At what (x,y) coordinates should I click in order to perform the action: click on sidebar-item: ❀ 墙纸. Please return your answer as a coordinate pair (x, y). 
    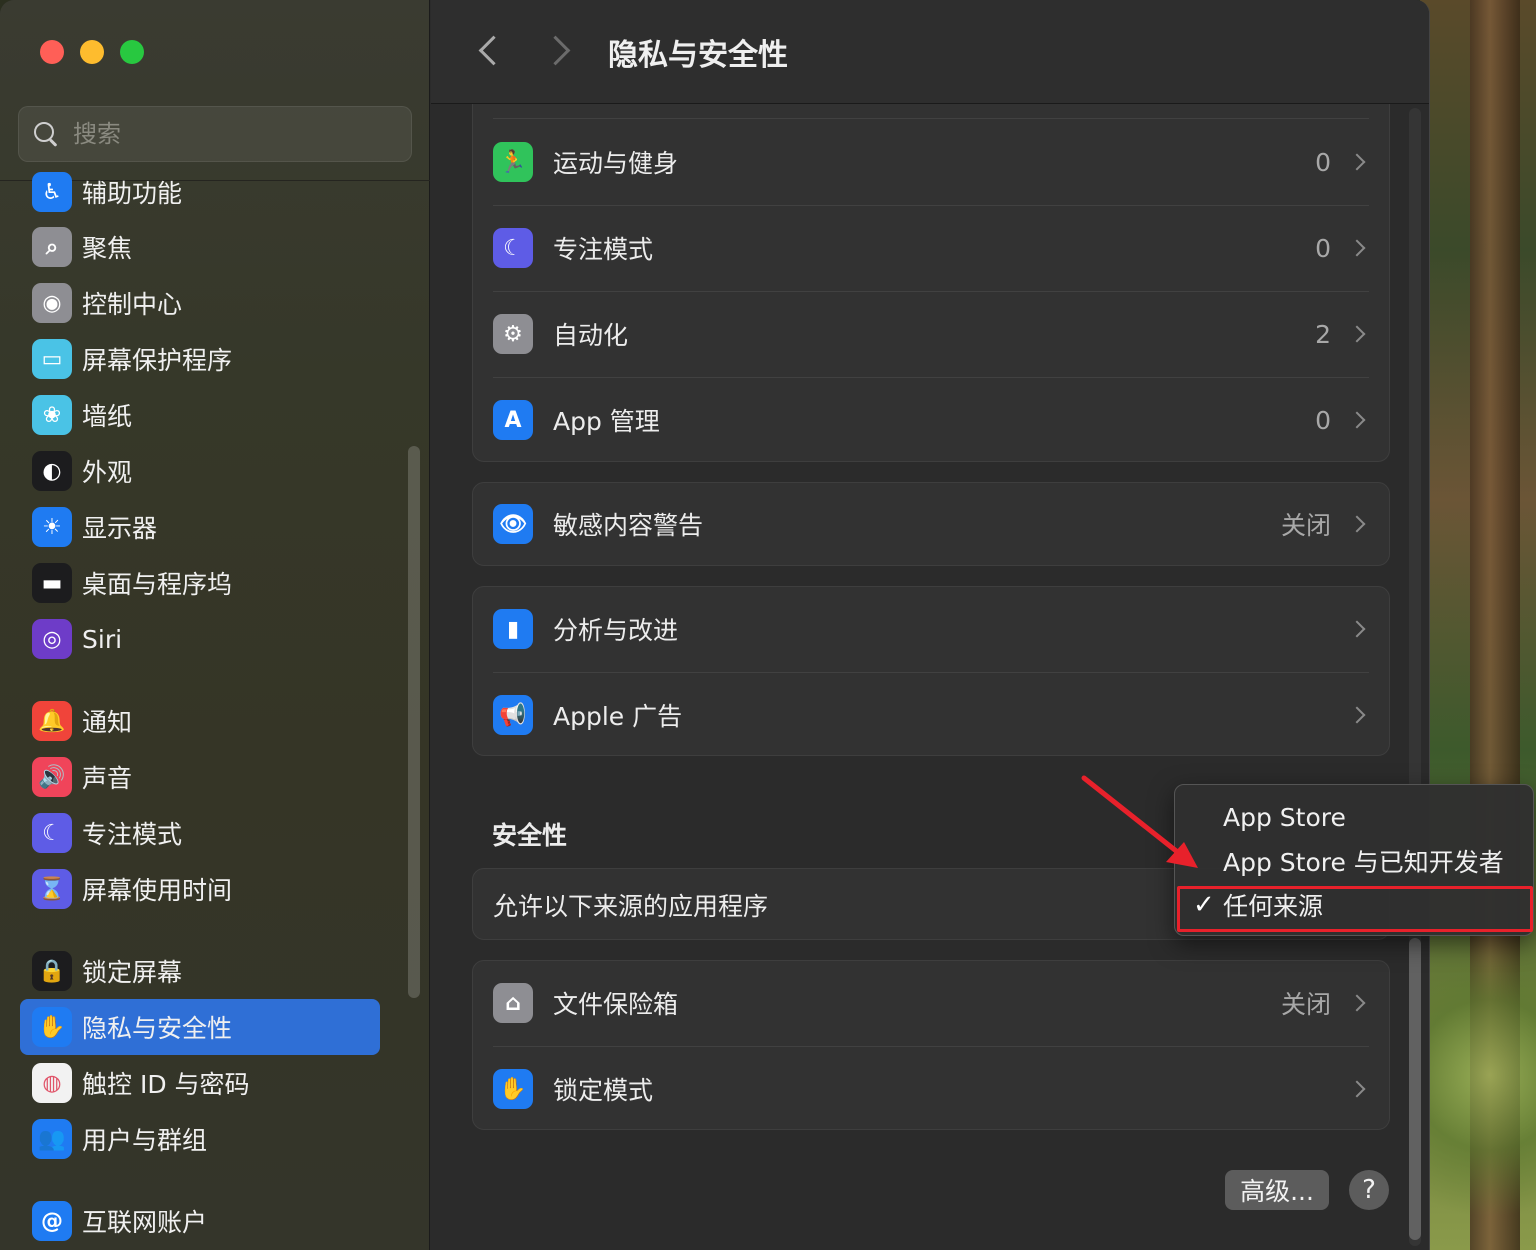
    Looking at the image, I should click on (200, 415).